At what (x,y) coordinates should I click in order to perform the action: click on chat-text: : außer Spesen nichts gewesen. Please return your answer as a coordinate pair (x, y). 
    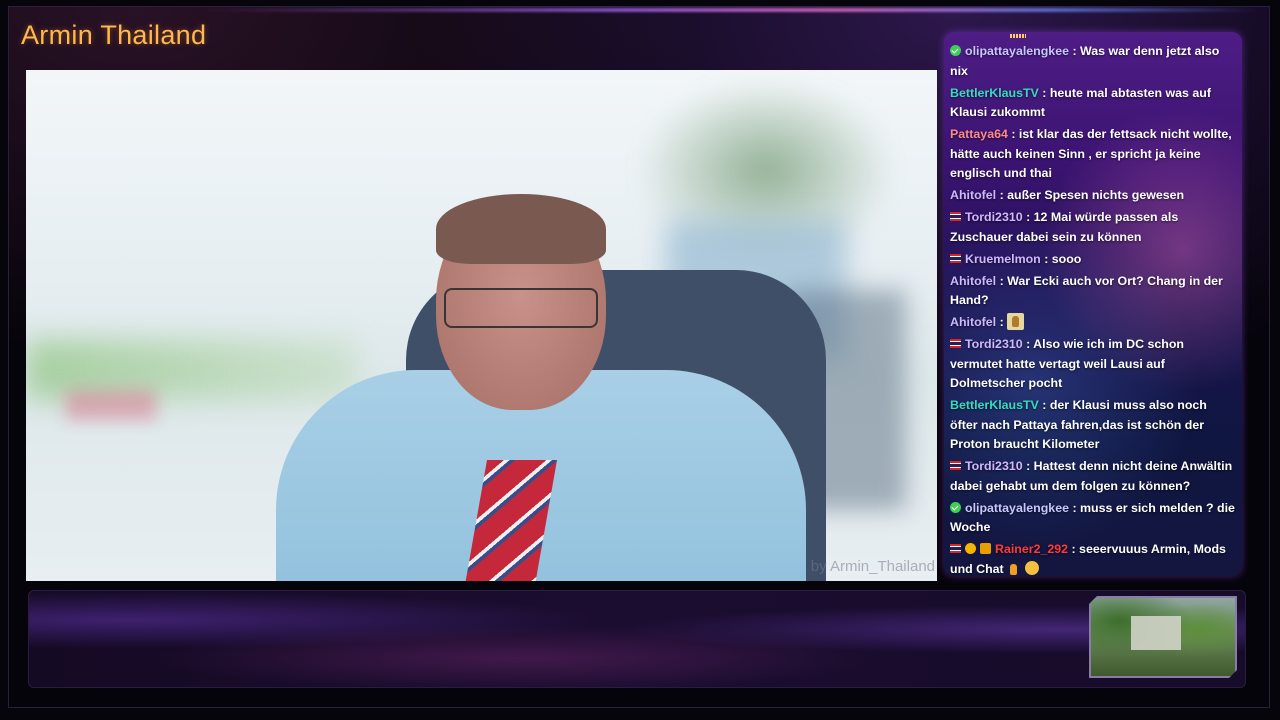
    Looking at the image, I should click on (1092, 195).